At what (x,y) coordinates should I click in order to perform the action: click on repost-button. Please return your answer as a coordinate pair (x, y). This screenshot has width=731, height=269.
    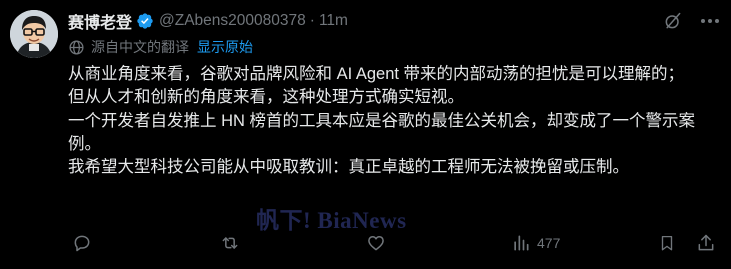
    Looking at the image, I should click on (230, 243).